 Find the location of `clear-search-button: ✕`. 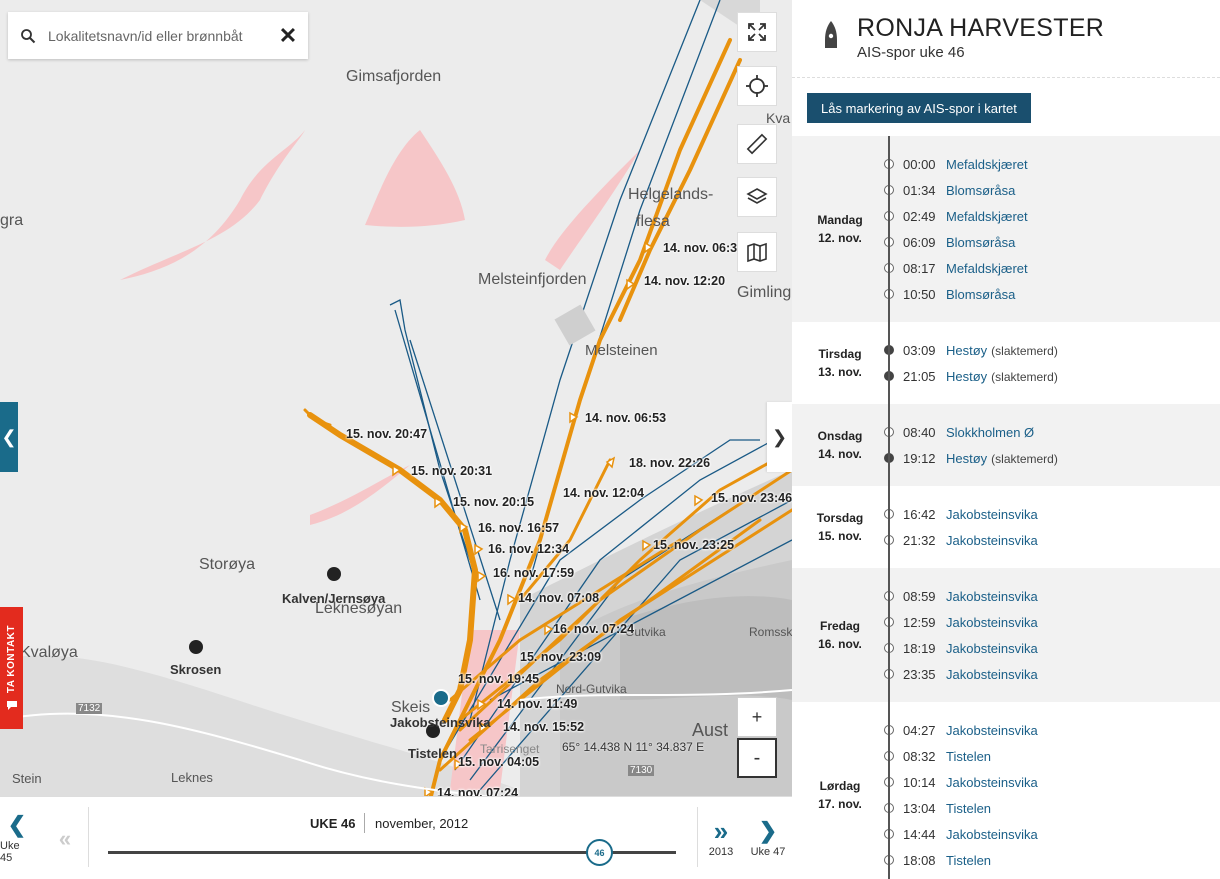

clear-search-button: ✕ is located at coordinates (288, 36).